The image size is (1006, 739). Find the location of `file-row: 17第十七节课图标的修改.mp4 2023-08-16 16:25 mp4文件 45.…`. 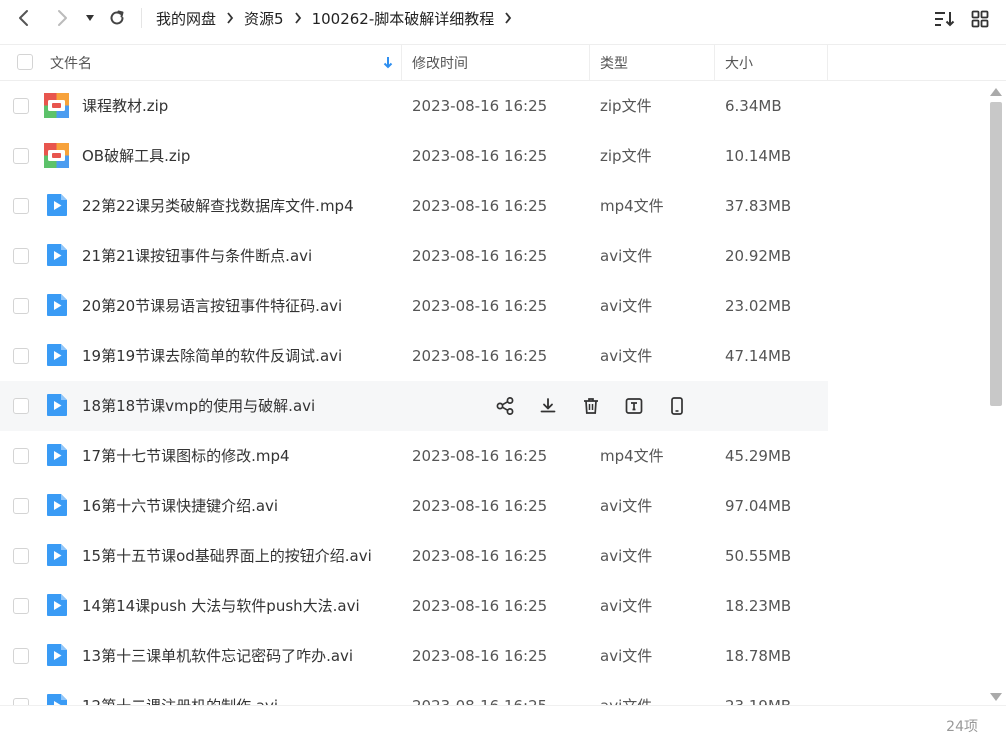

file-row: 17第十七节课图标的修改.mp4 2023-08-16 16:25 mp4文件 45.… is located at coordinates (414, 456).